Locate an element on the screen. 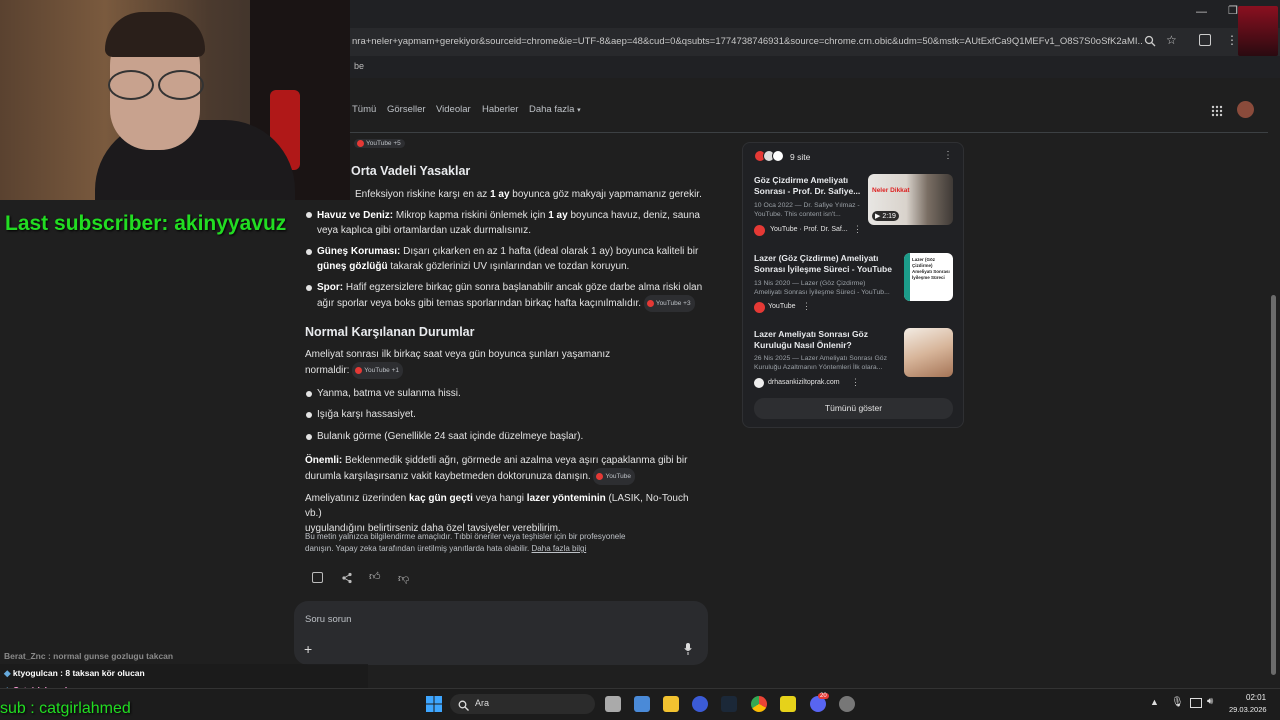 The height and width of the screenshot is (720, 1280). add-icon: + is located at coordinates (308, 649).